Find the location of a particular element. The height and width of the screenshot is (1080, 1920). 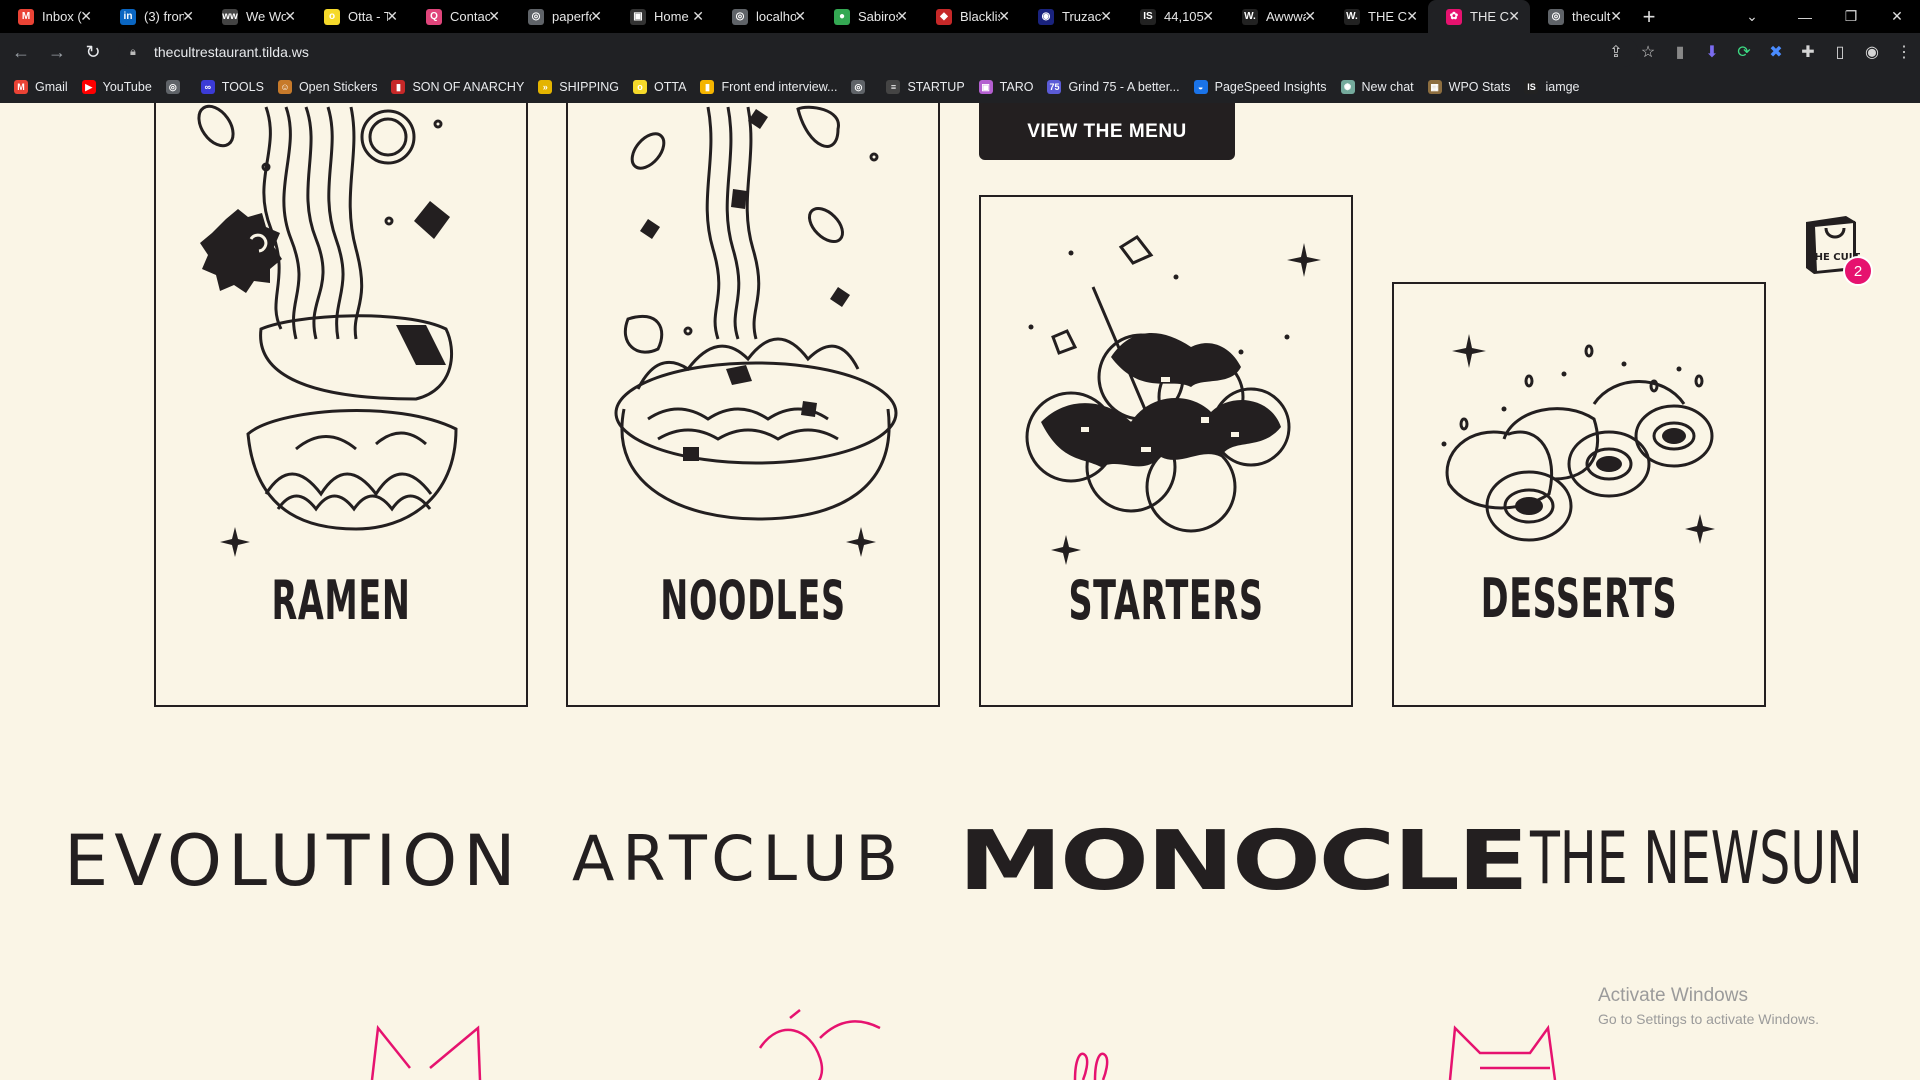

logo-artclub: ARTCLUB is located at coordinates (739, 858).